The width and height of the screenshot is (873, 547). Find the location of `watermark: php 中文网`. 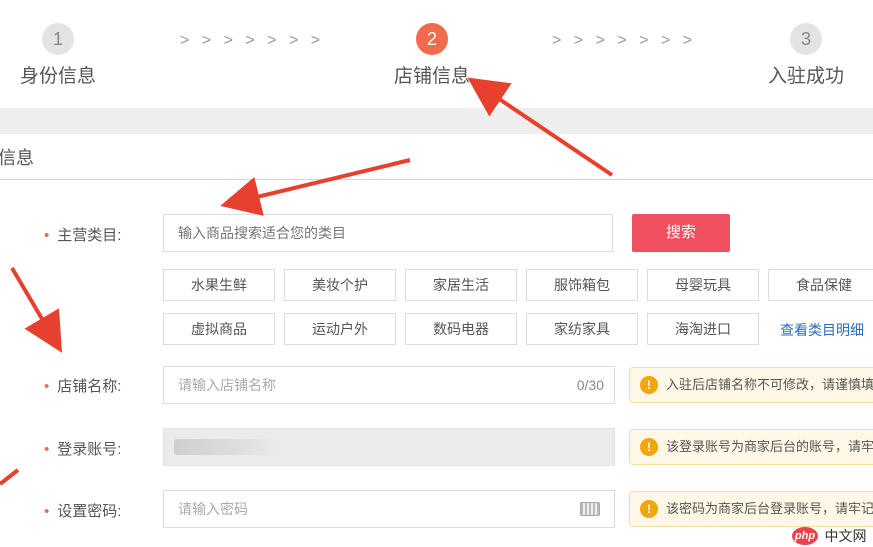

watermark: php 中文网 is located at coordinates (829, 536).